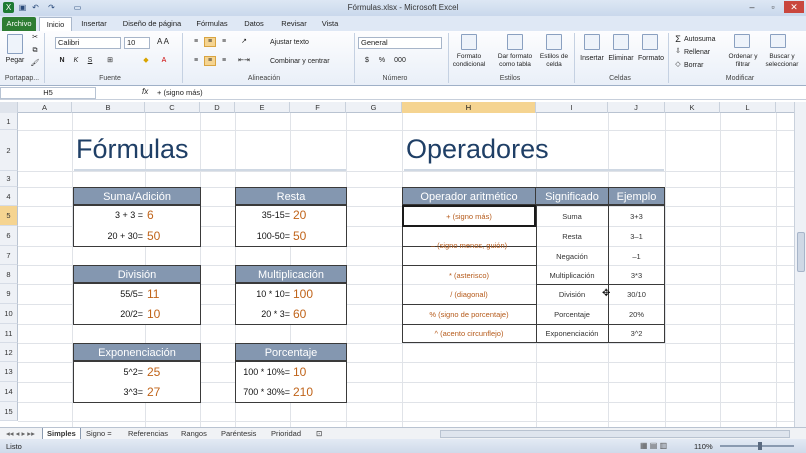 The image size is (806, 453). I want to click on autosum-icon: Σ, so click(678, 39).